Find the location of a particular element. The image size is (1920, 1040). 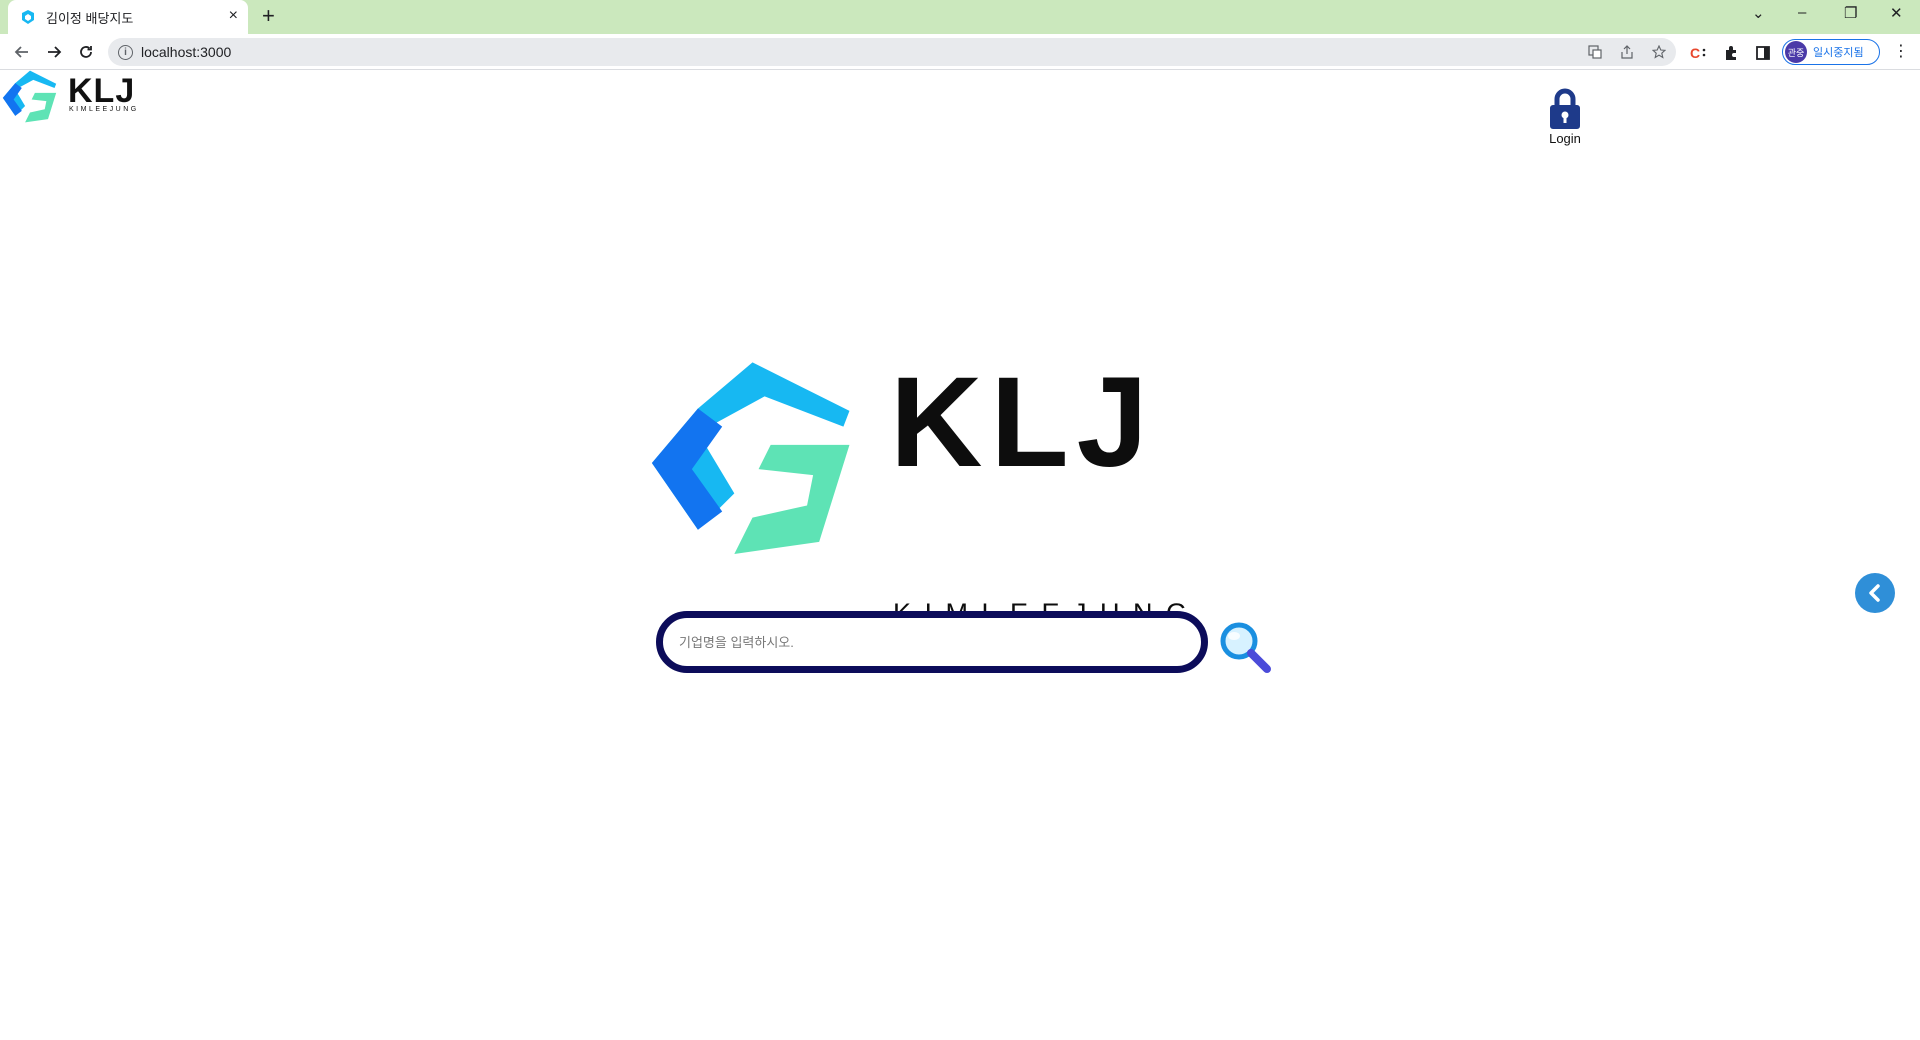

reload-button is located at coordinates (86, 52).